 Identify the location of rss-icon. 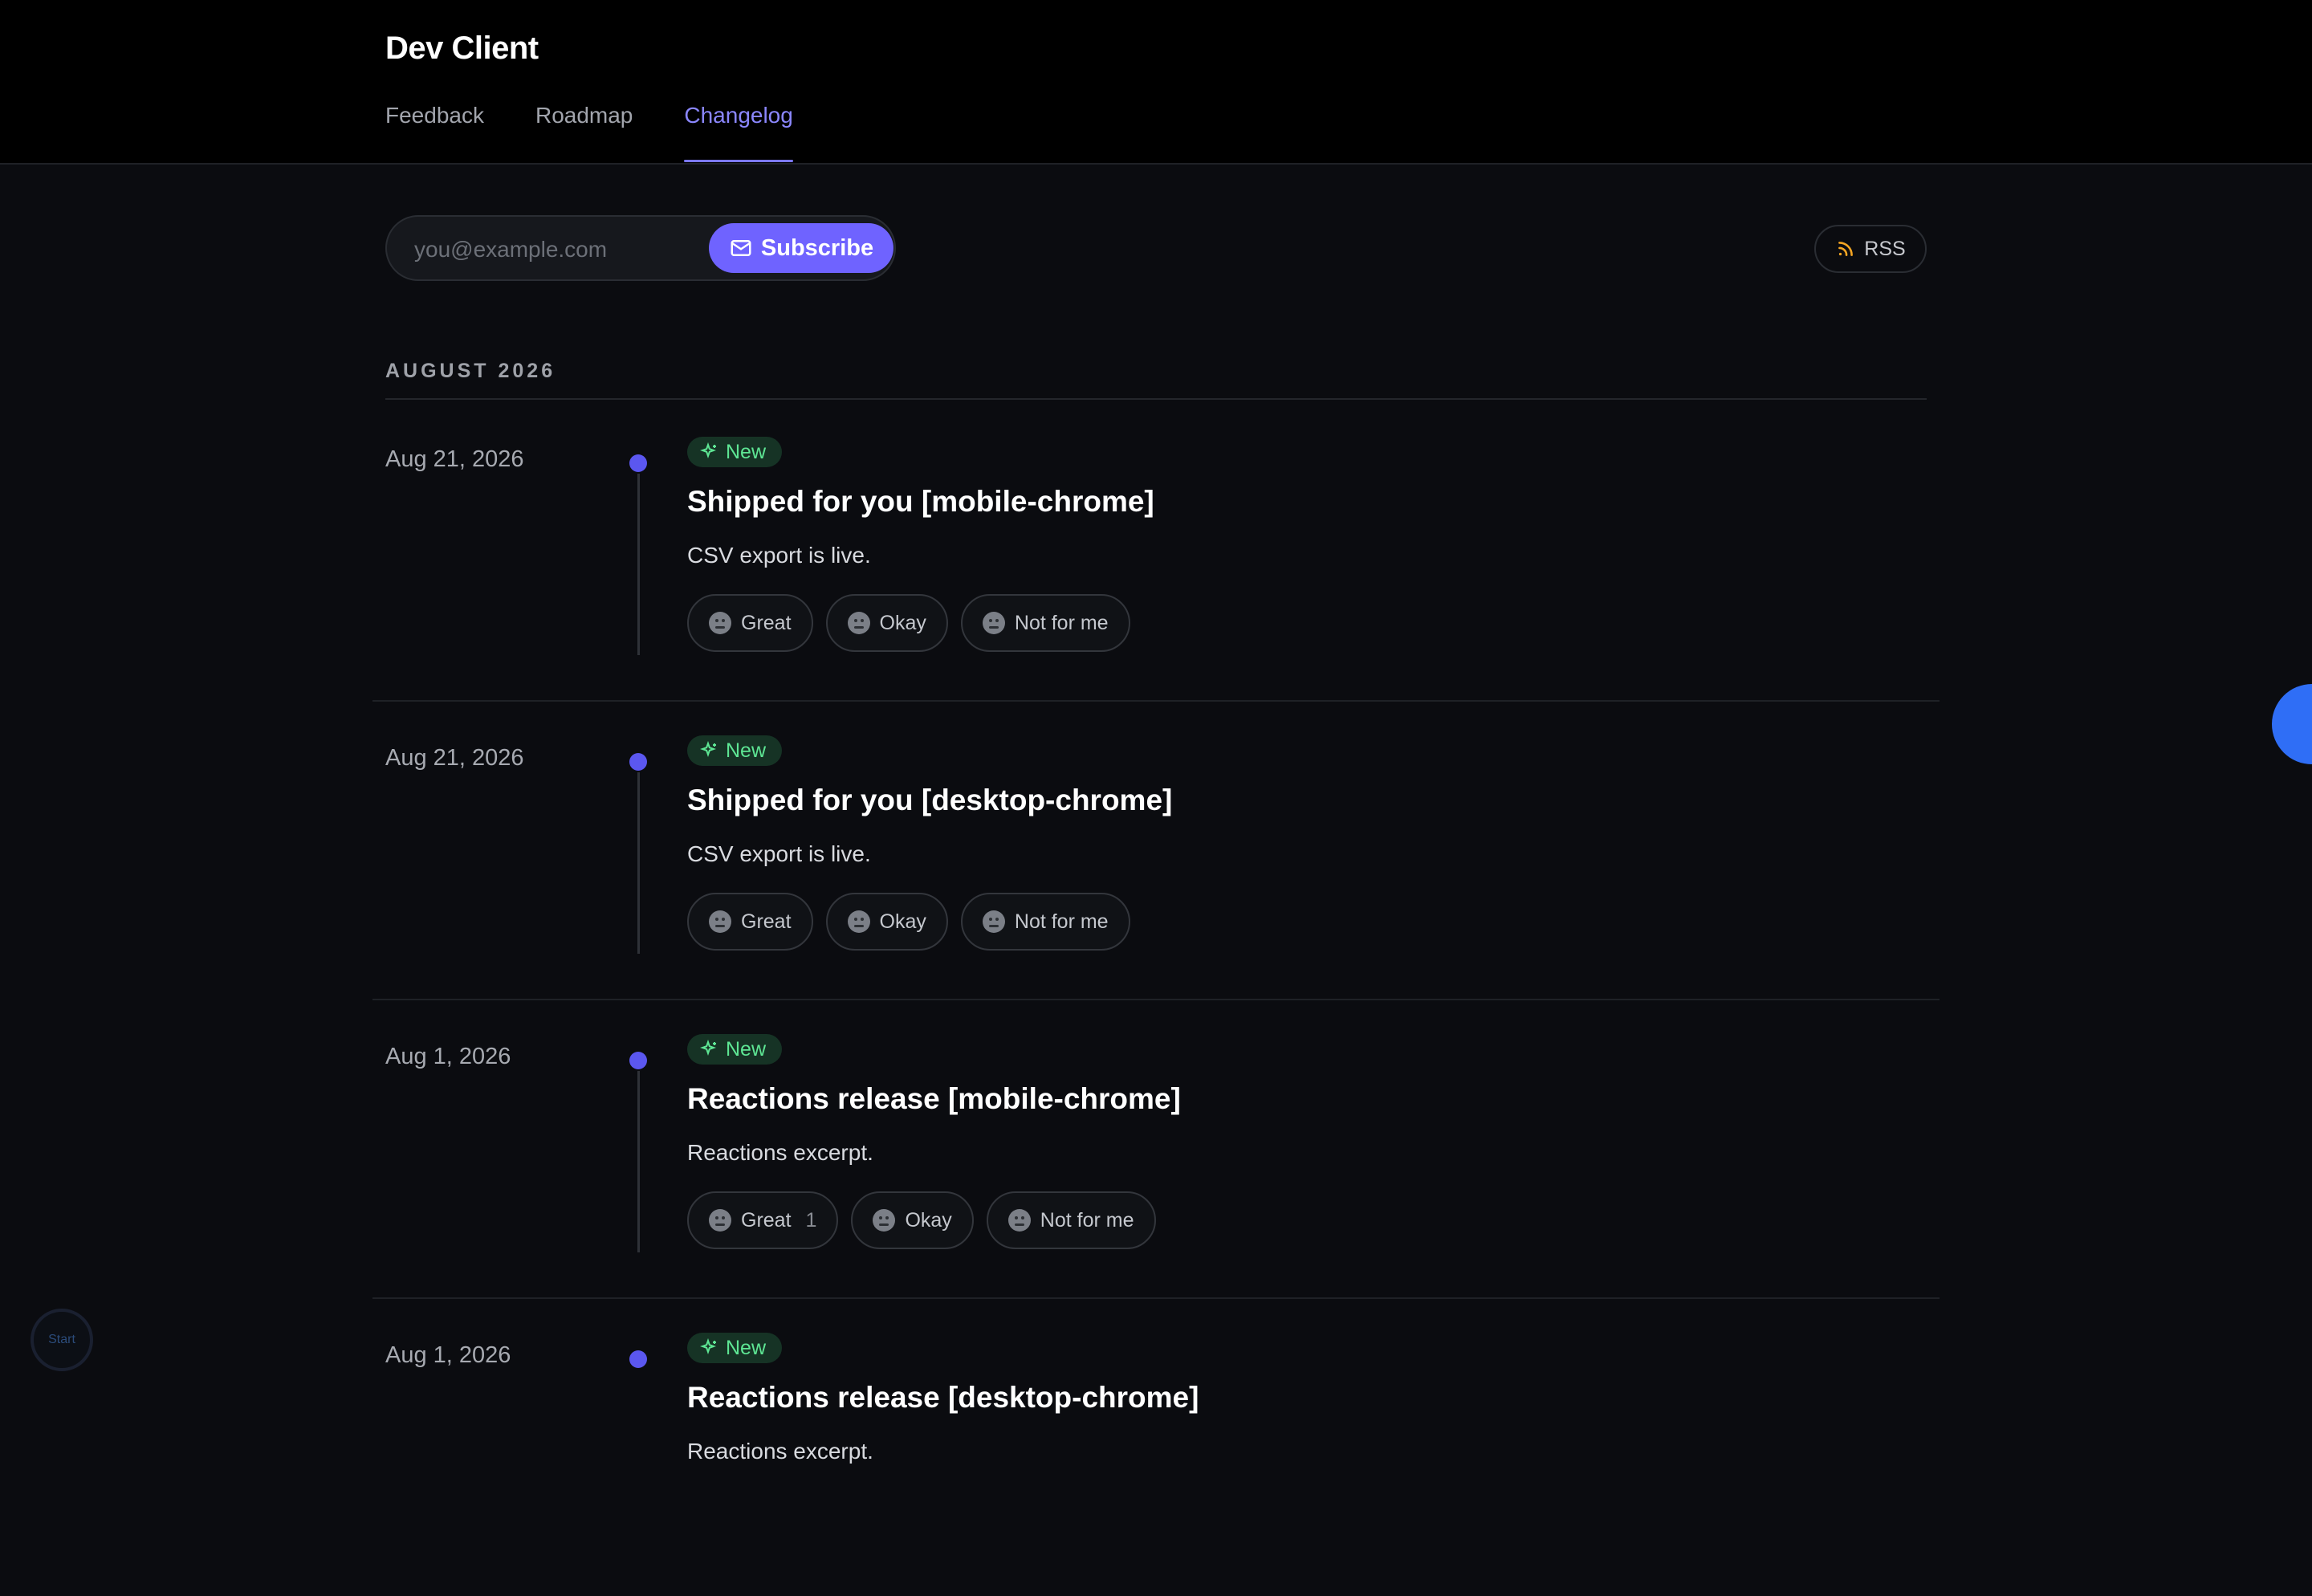
(1846, 249).